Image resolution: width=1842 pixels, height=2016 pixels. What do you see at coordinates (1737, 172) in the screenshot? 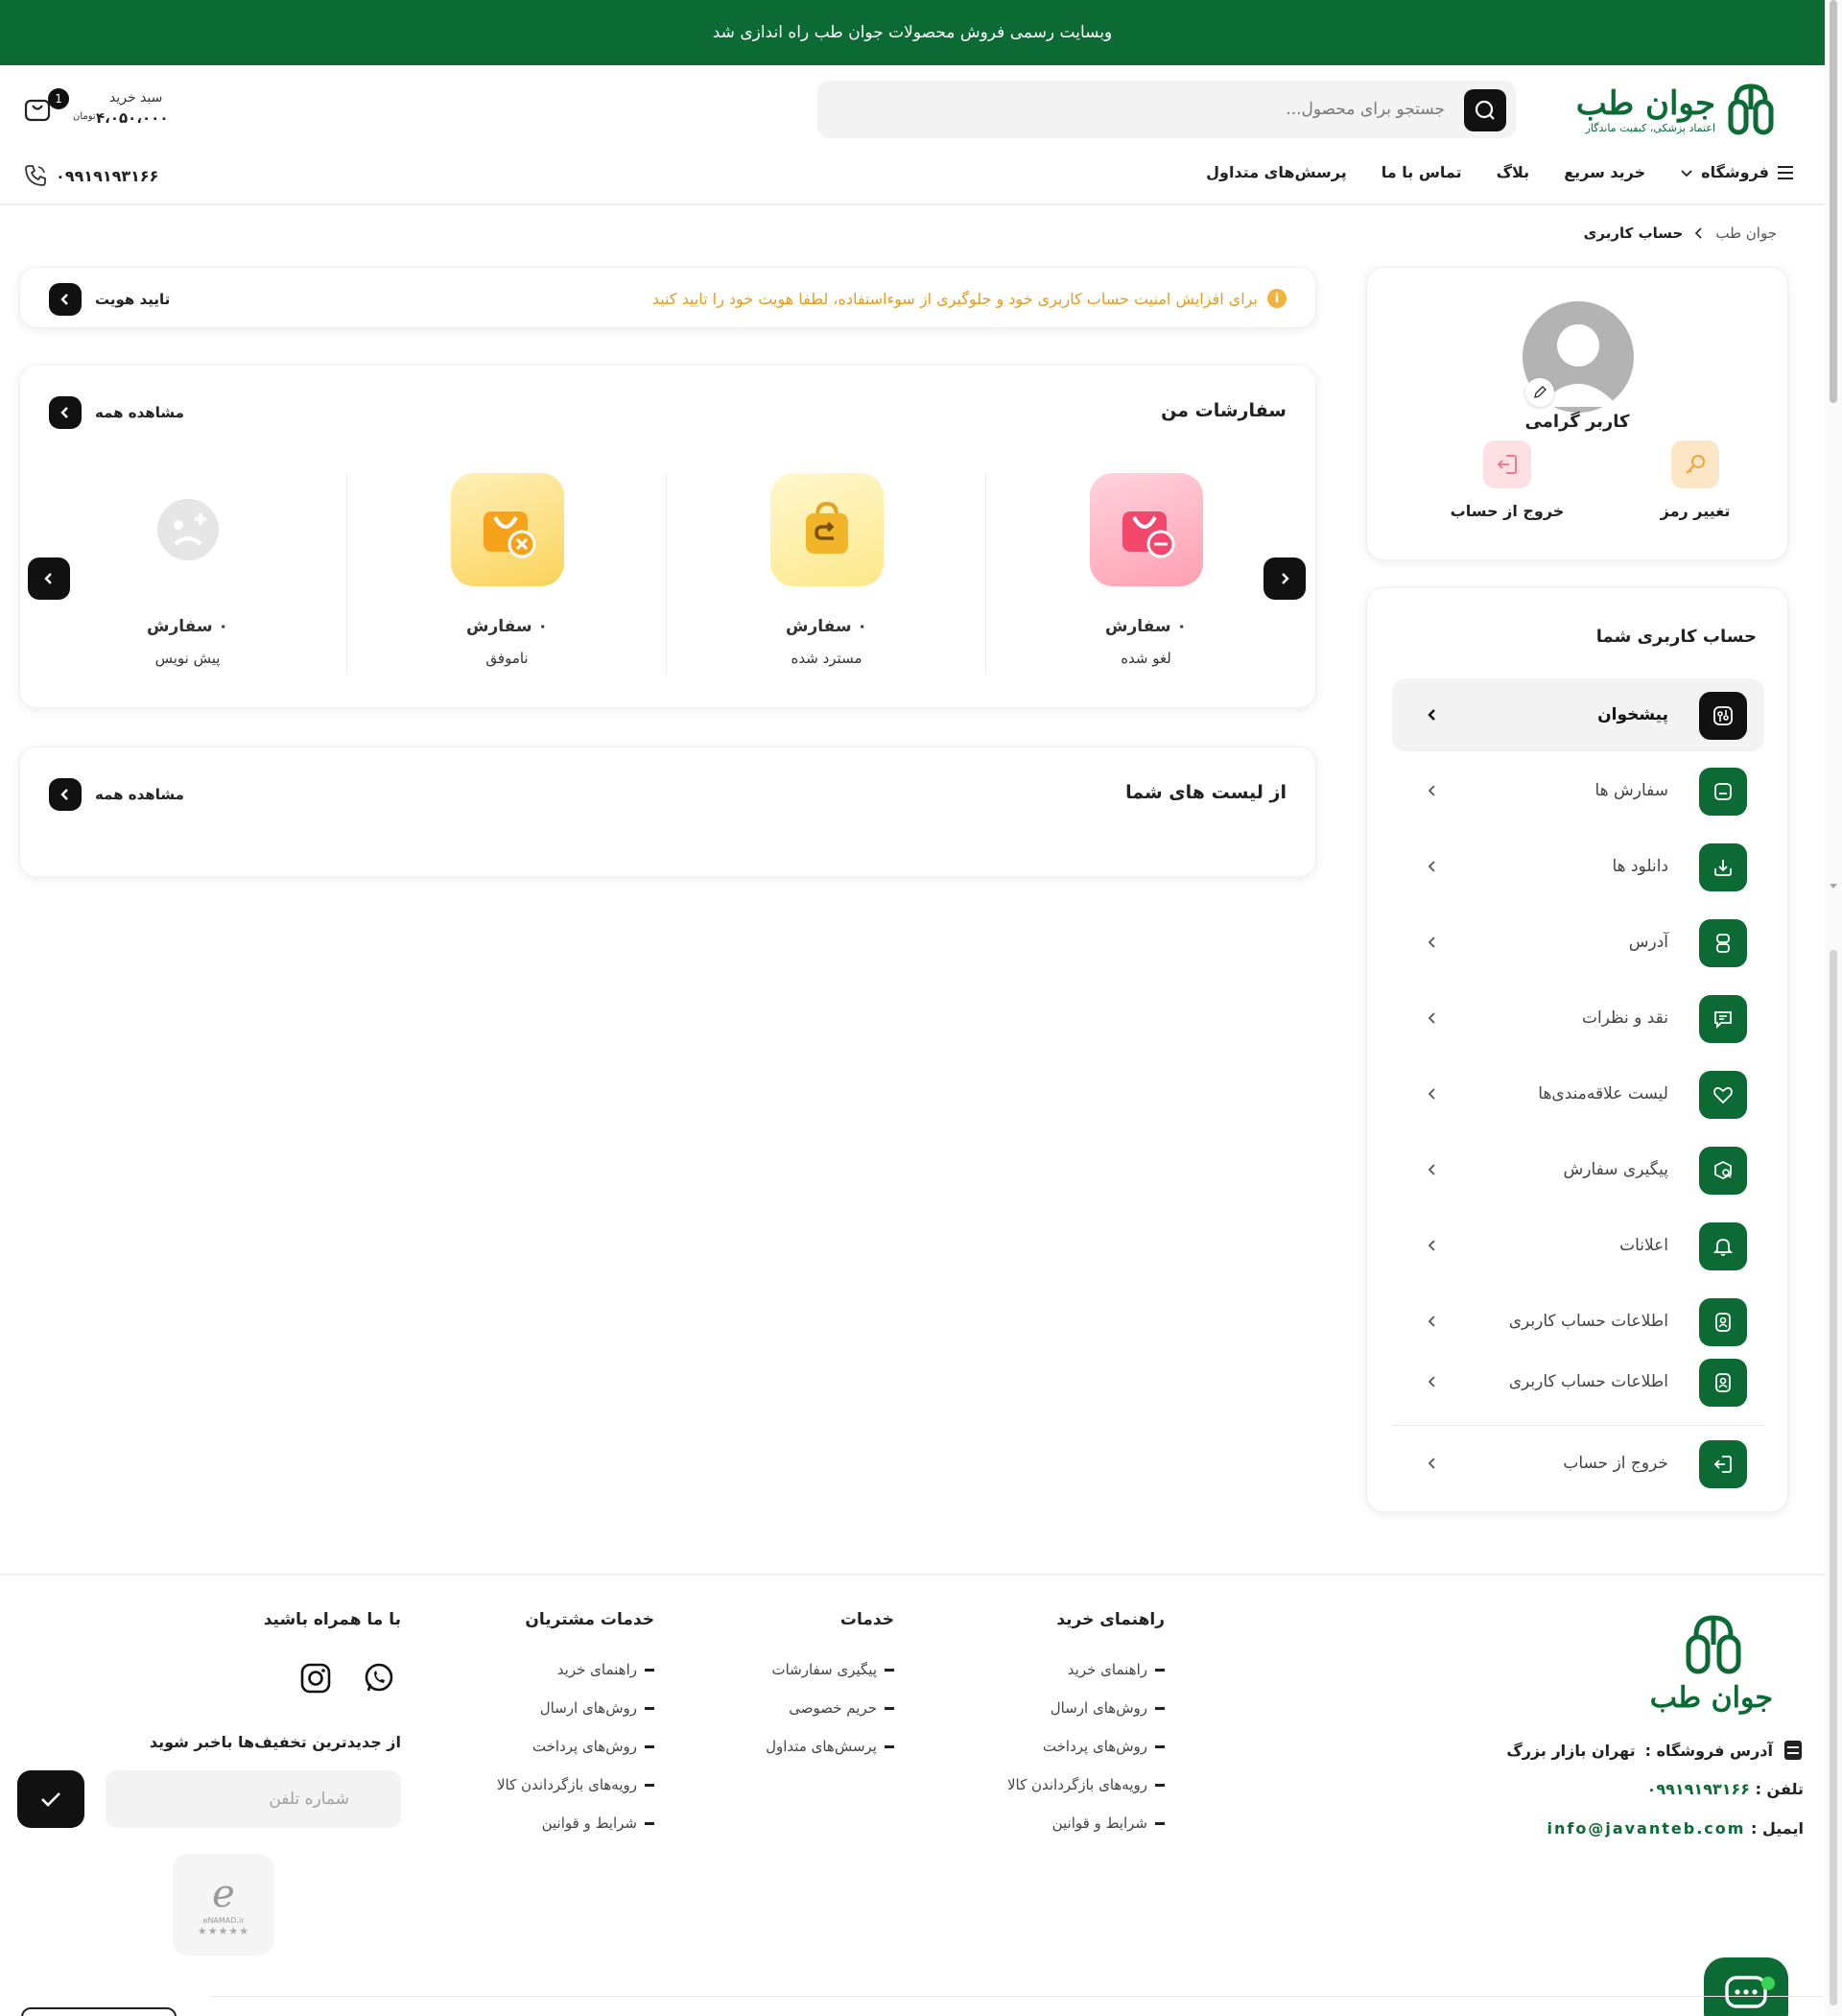
I see `nav-shop: فروشگاه` at bounding box center [1737, 172].